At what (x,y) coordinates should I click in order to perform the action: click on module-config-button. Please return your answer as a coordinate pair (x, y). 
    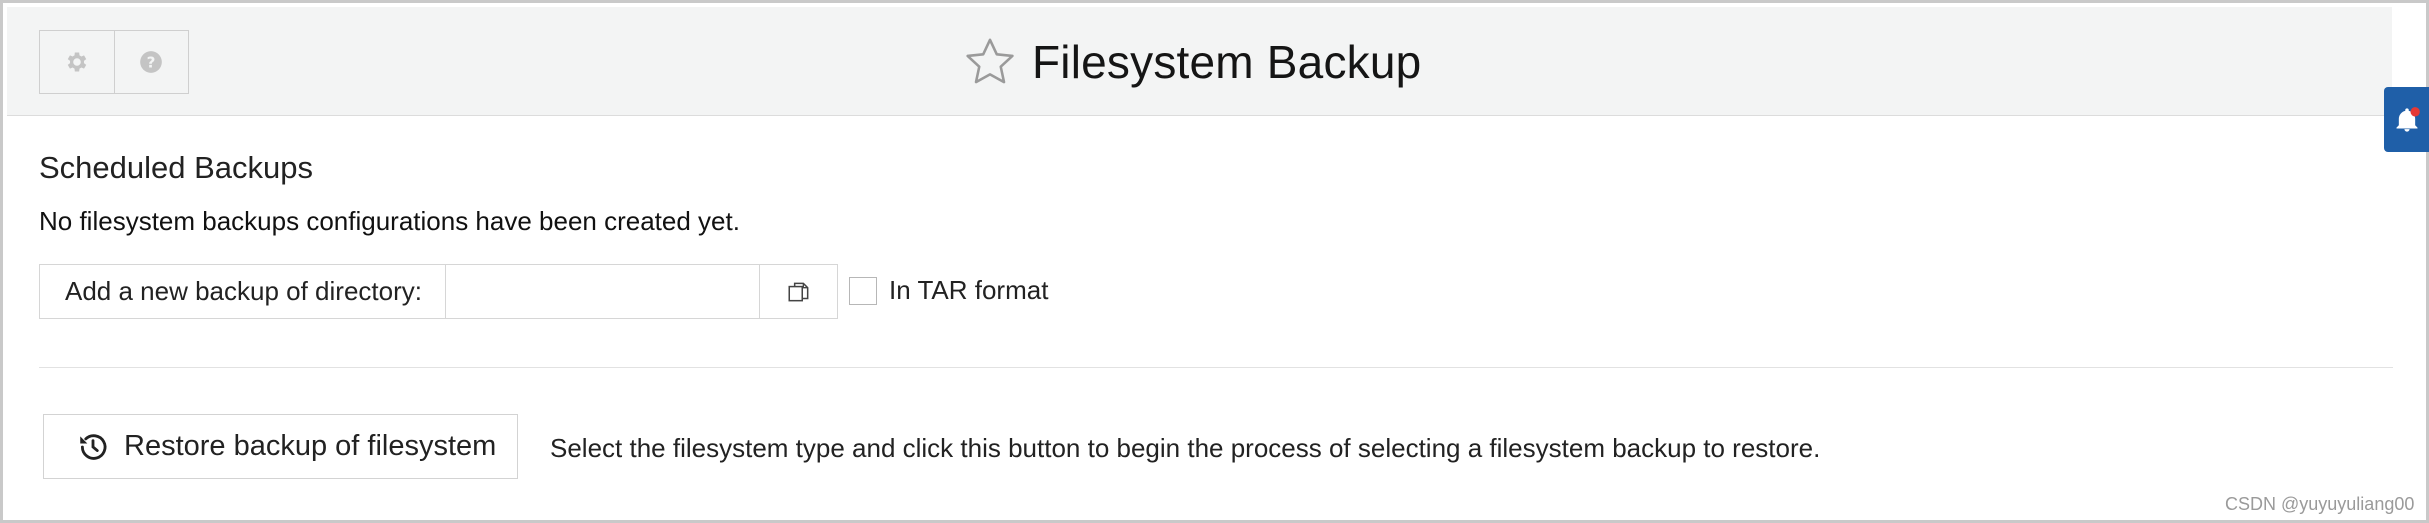
    Looking at the image, I should click on (77, 62).